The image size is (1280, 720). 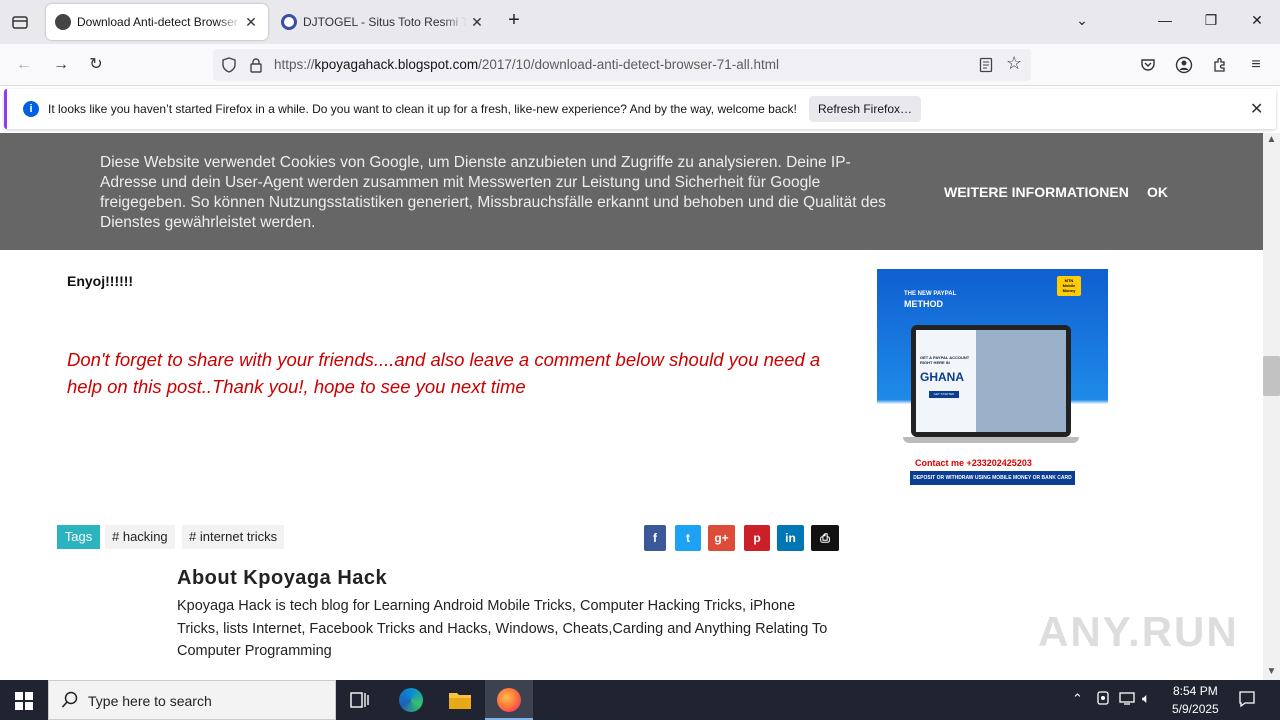 What do you see at coordinates (1257, 22) in the screenshot?
I see `window-close-icon: ✕` at bounding box center [1257, 22].